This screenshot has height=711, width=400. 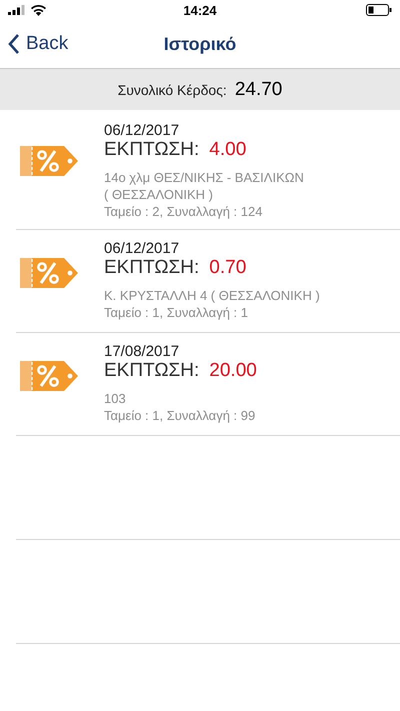 I want to click on transaction-date: 17/08/2017, so click(x=142, y=351).